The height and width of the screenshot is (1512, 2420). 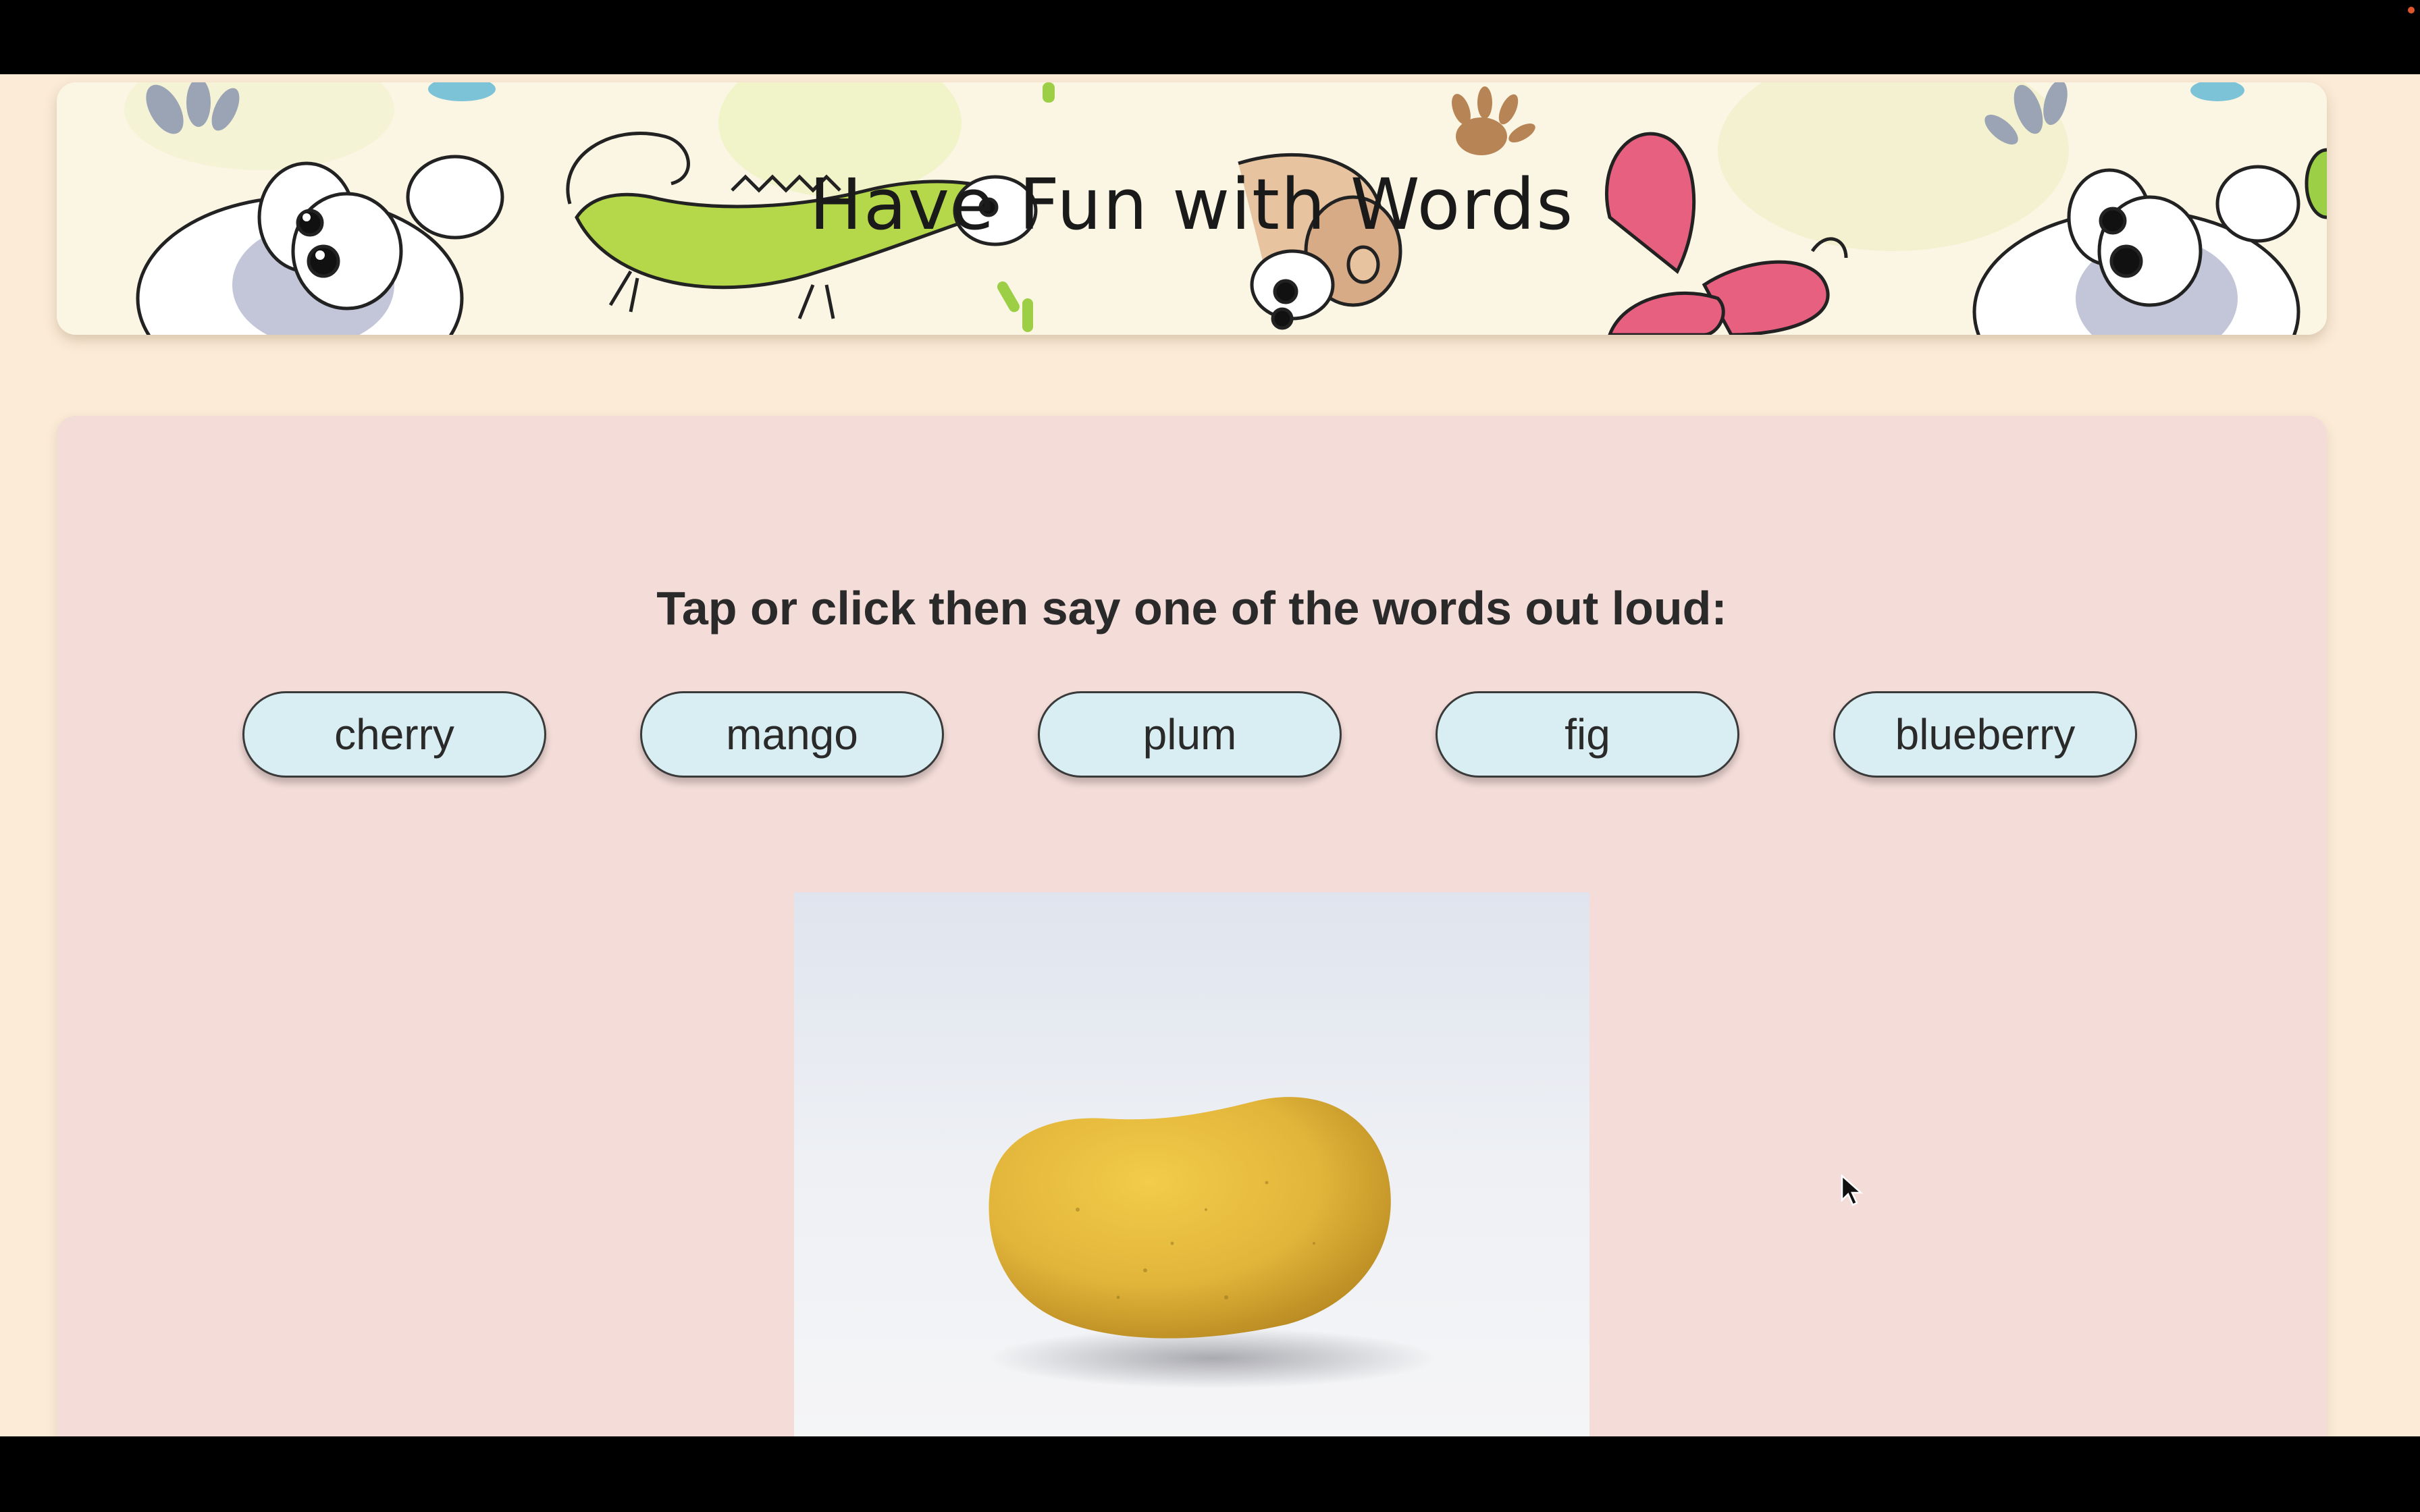 What do you see at coordinates (1210, 37) in the screenshot?
I see `screen-top-bar` at bounding box center [1210, 37].